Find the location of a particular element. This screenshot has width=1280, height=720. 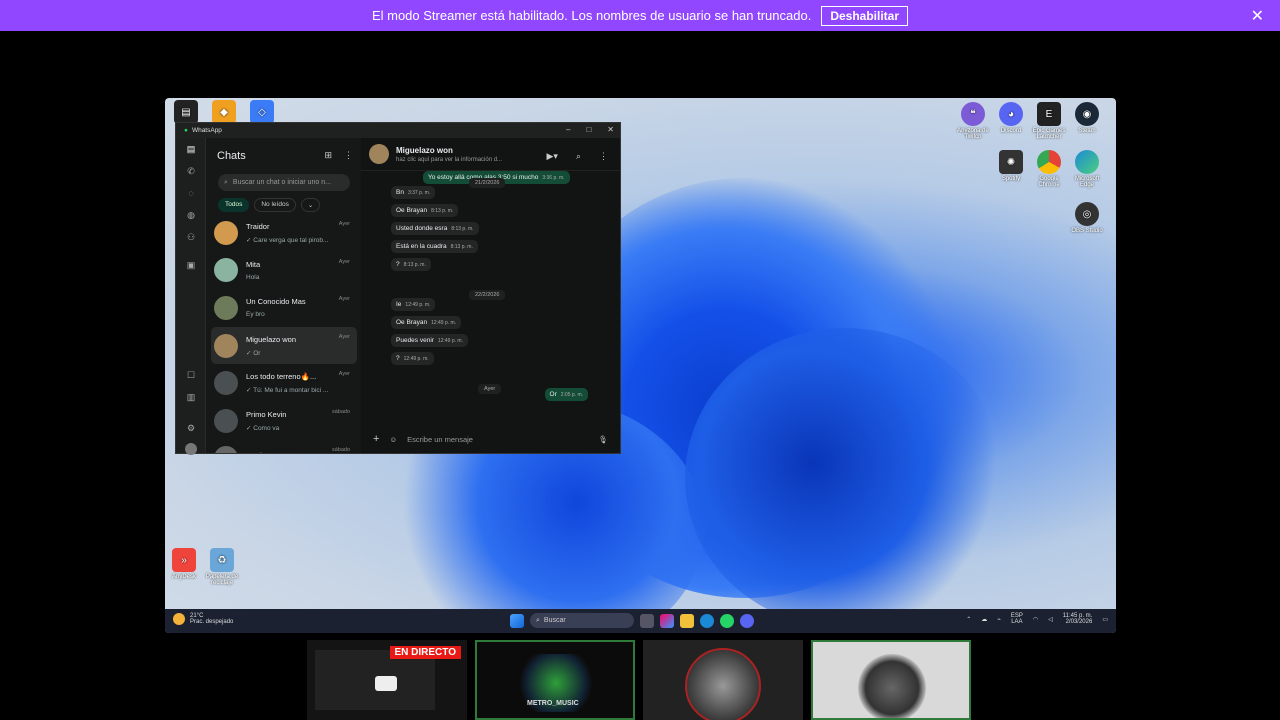

chat-list-item: Mita Hola Ayer is located at coordinates (284, 271).